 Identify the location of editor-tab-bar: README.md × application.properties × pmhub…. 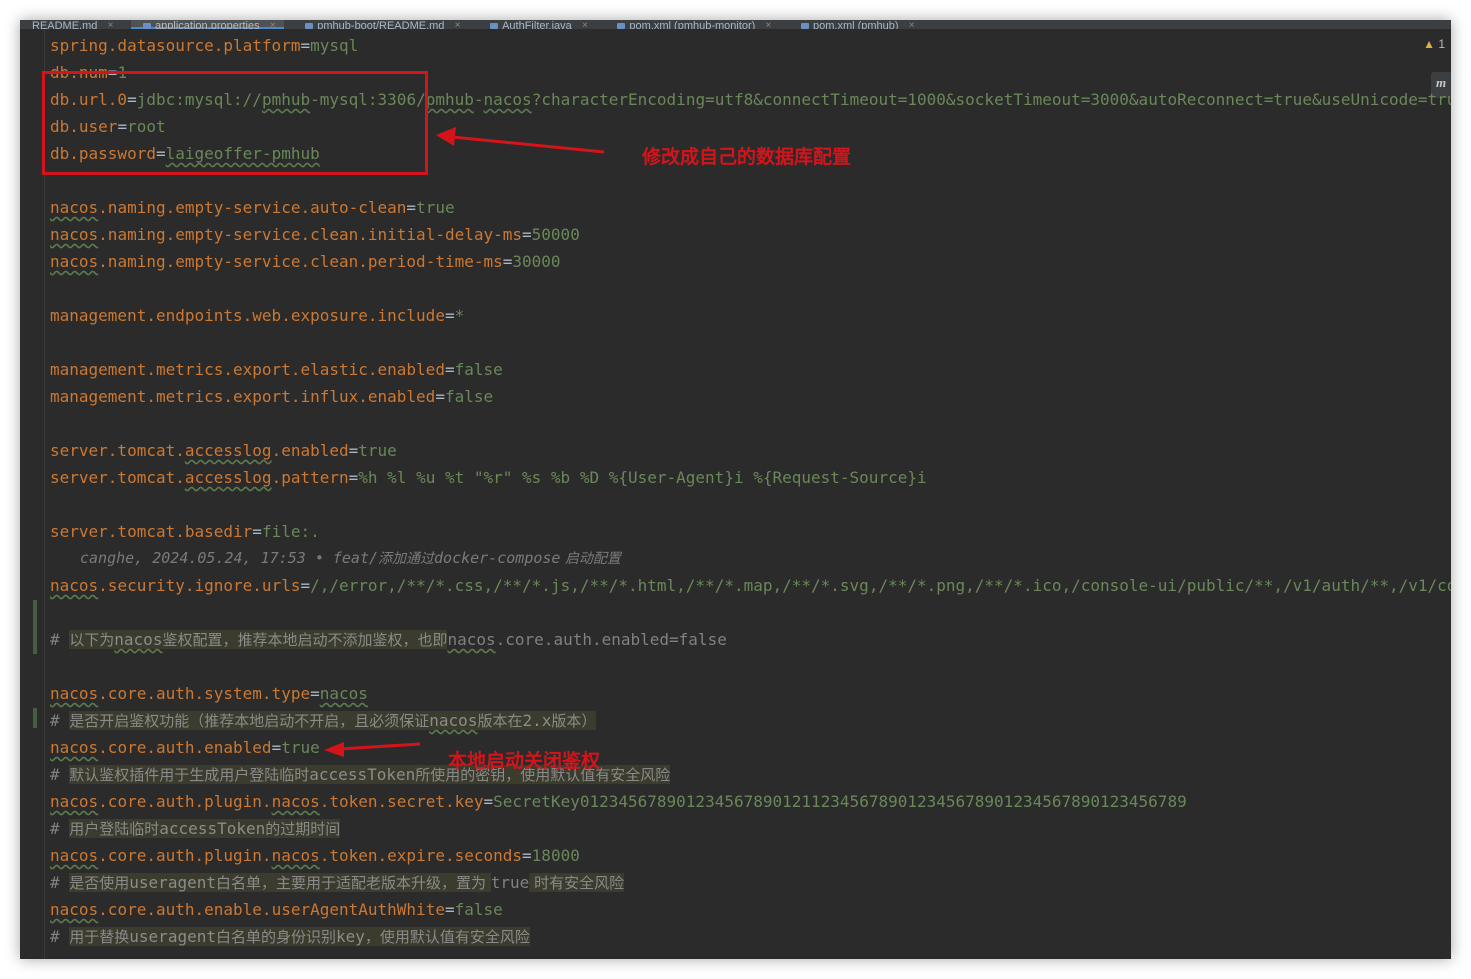
(735, 24).